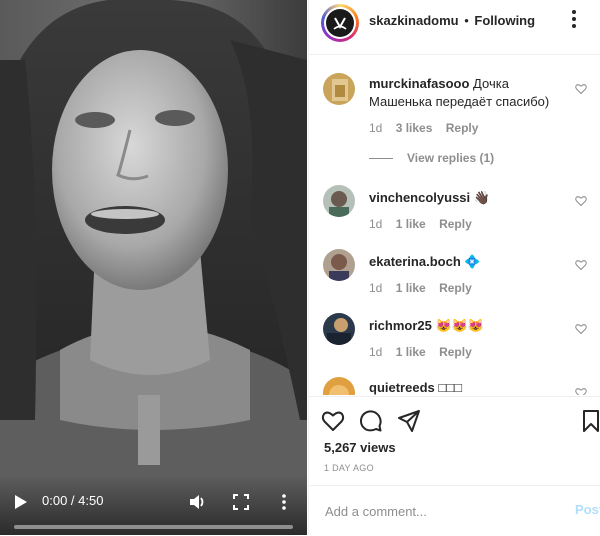  I want to click on video-controls: 0:00 / 4:50, so click(153, 505).